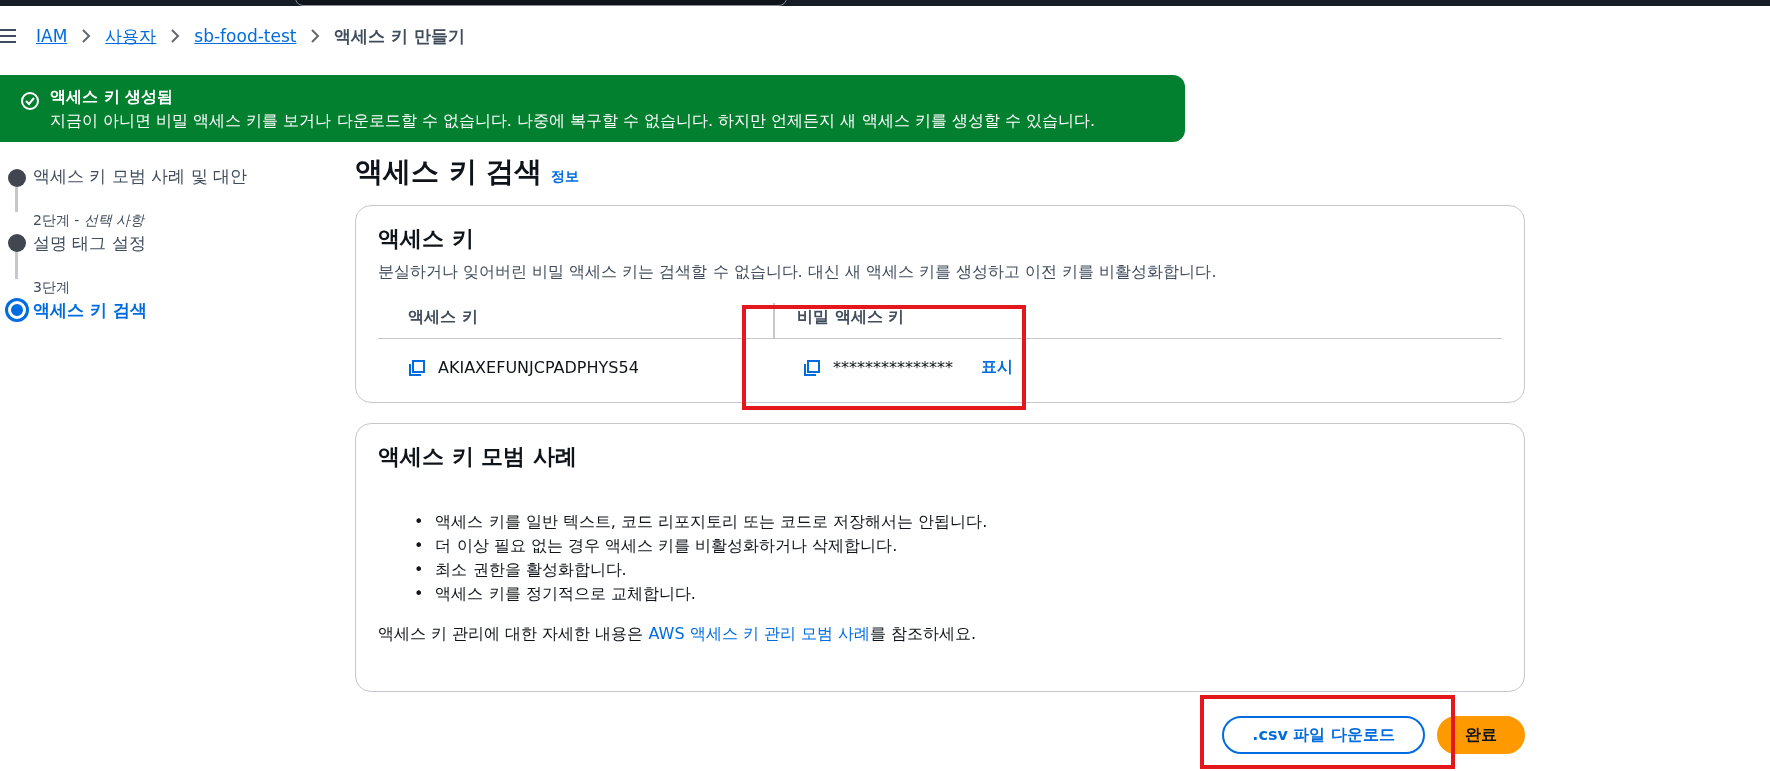 Image resolution: width=1770 pixels, height=771 pixels. I want to click on card-title: 액세스 키 모범 사례, so click(478, 457).